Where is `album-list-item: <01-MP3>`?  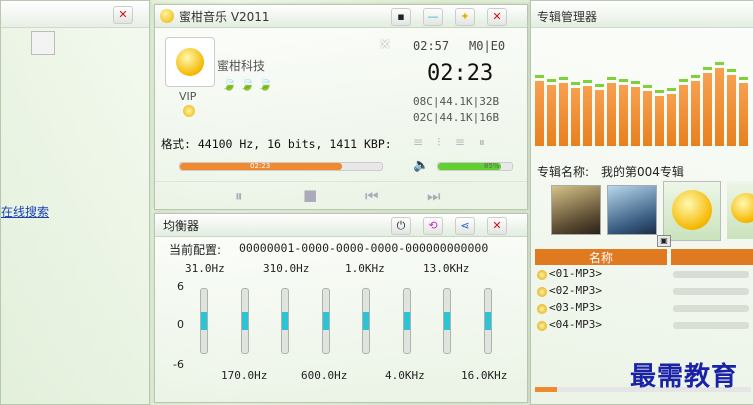 album-list-item: <01-MP3> is located at coordinates (644, 275).